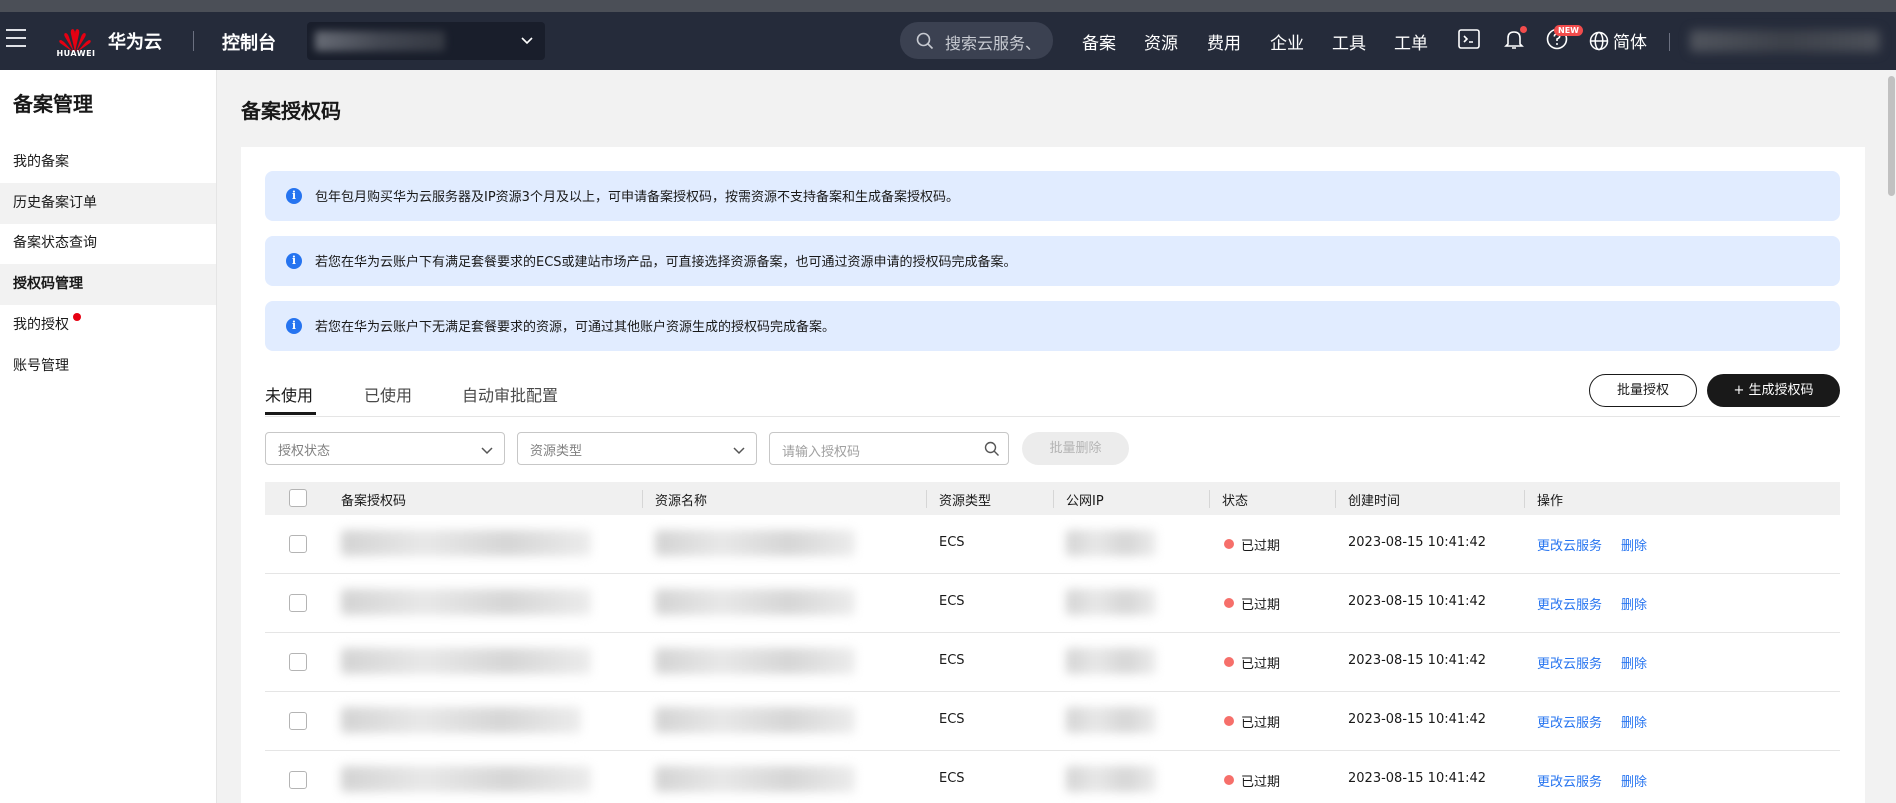  What do you see at coordinates (108, 243) in the screenshot?
I see `sidebar-item-status-query: 备案状态查询` at bounding box center [108, 243].